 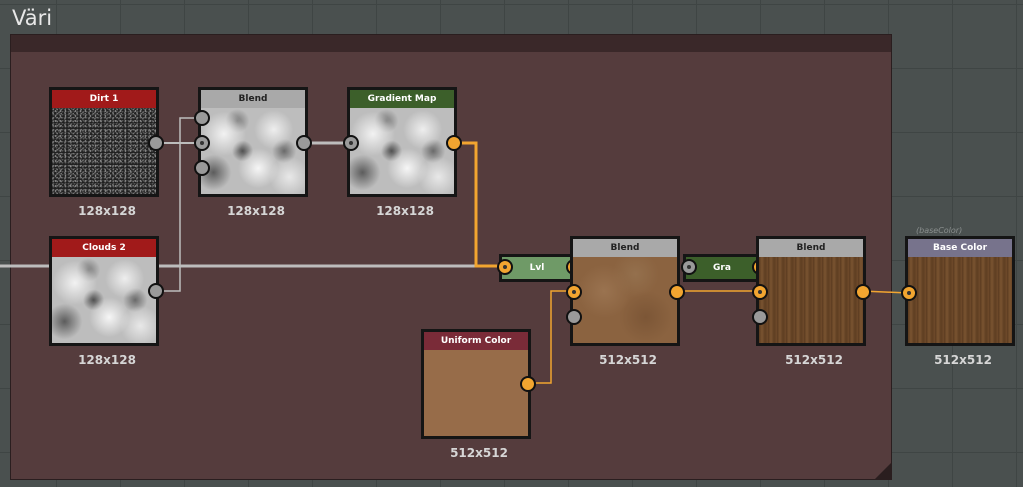 I want to click on node-clouds: Clouds 2 128x128, so click(x=104, y=301).